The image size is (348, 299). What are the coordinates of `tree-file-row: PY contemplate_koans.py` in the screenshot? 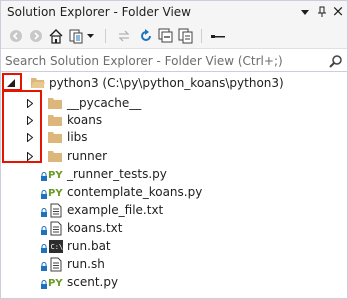 It's located at (174, 192).